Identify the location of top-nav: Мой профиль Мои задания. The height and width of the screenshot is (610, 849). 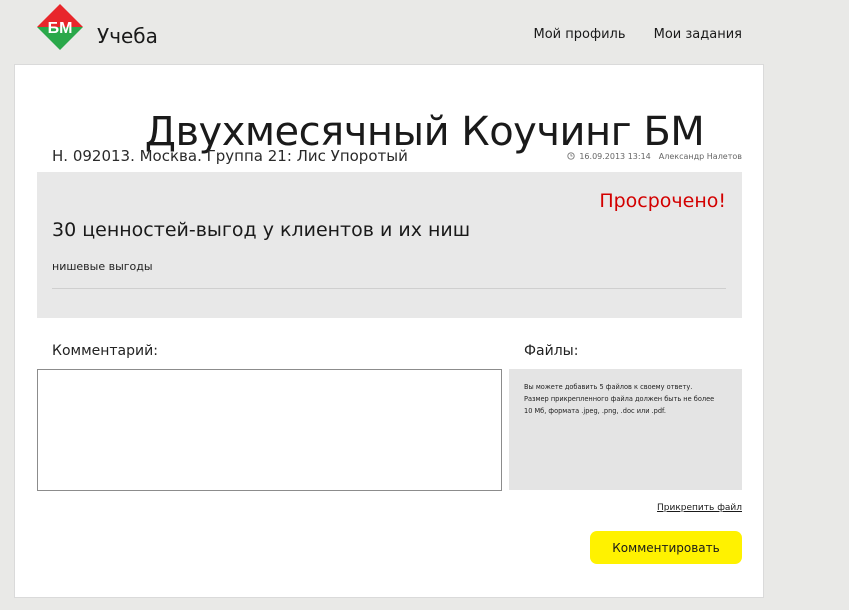
(626, 34).